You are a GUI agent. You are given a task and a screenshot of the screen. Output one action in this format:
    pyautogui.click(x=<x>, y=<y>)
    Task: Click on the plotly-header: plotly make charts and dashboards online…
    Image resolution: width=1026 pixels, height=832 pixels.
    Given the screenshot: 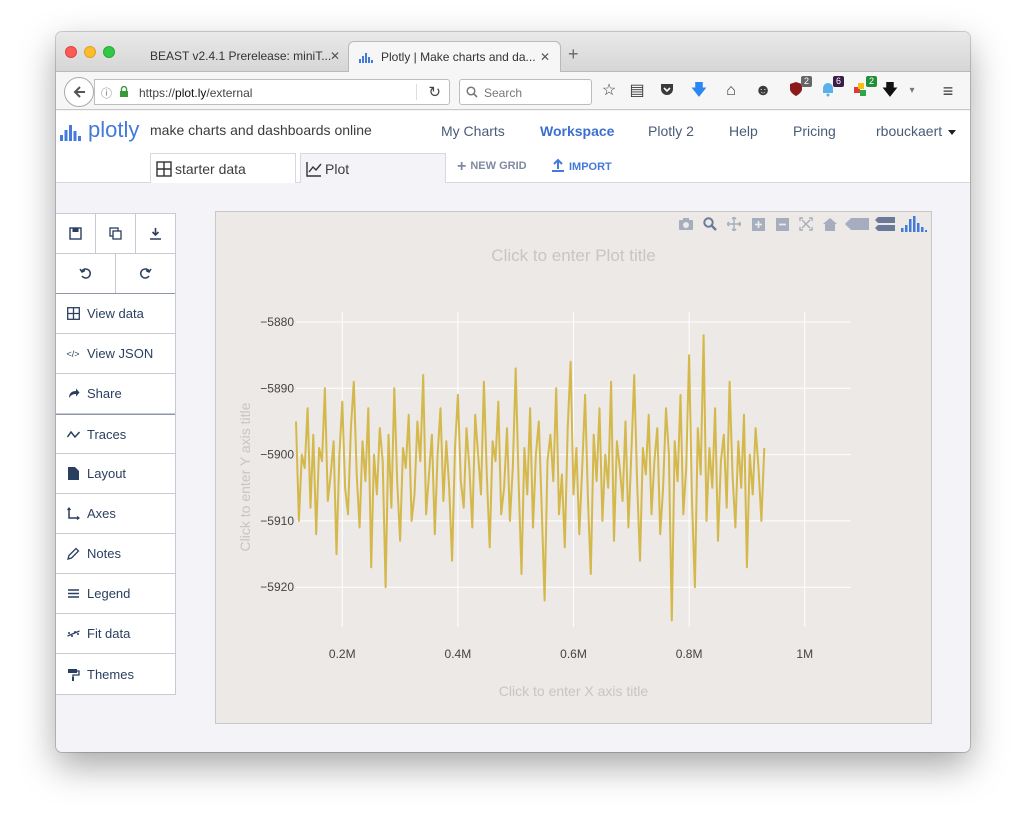 What is the action you would take?
    pyautogui.click(x=513, y=147)
    